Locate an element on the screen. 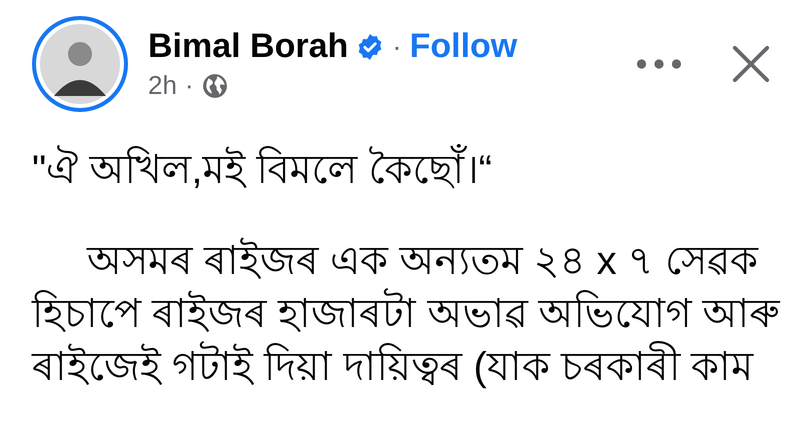 This screenshot has width=800, height=445. close-button is located at coordinates (751, 64).